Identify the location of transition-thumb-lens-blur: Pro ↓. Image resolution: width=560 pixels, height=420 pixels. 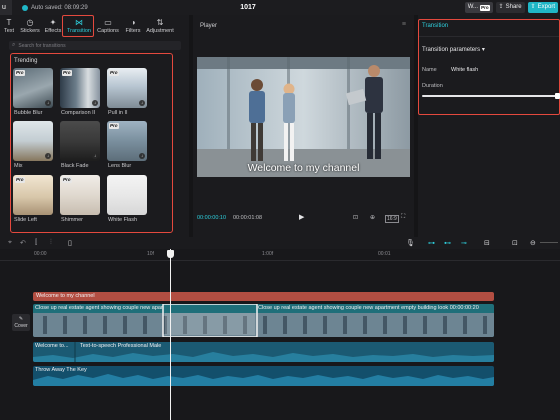
(127, 141).